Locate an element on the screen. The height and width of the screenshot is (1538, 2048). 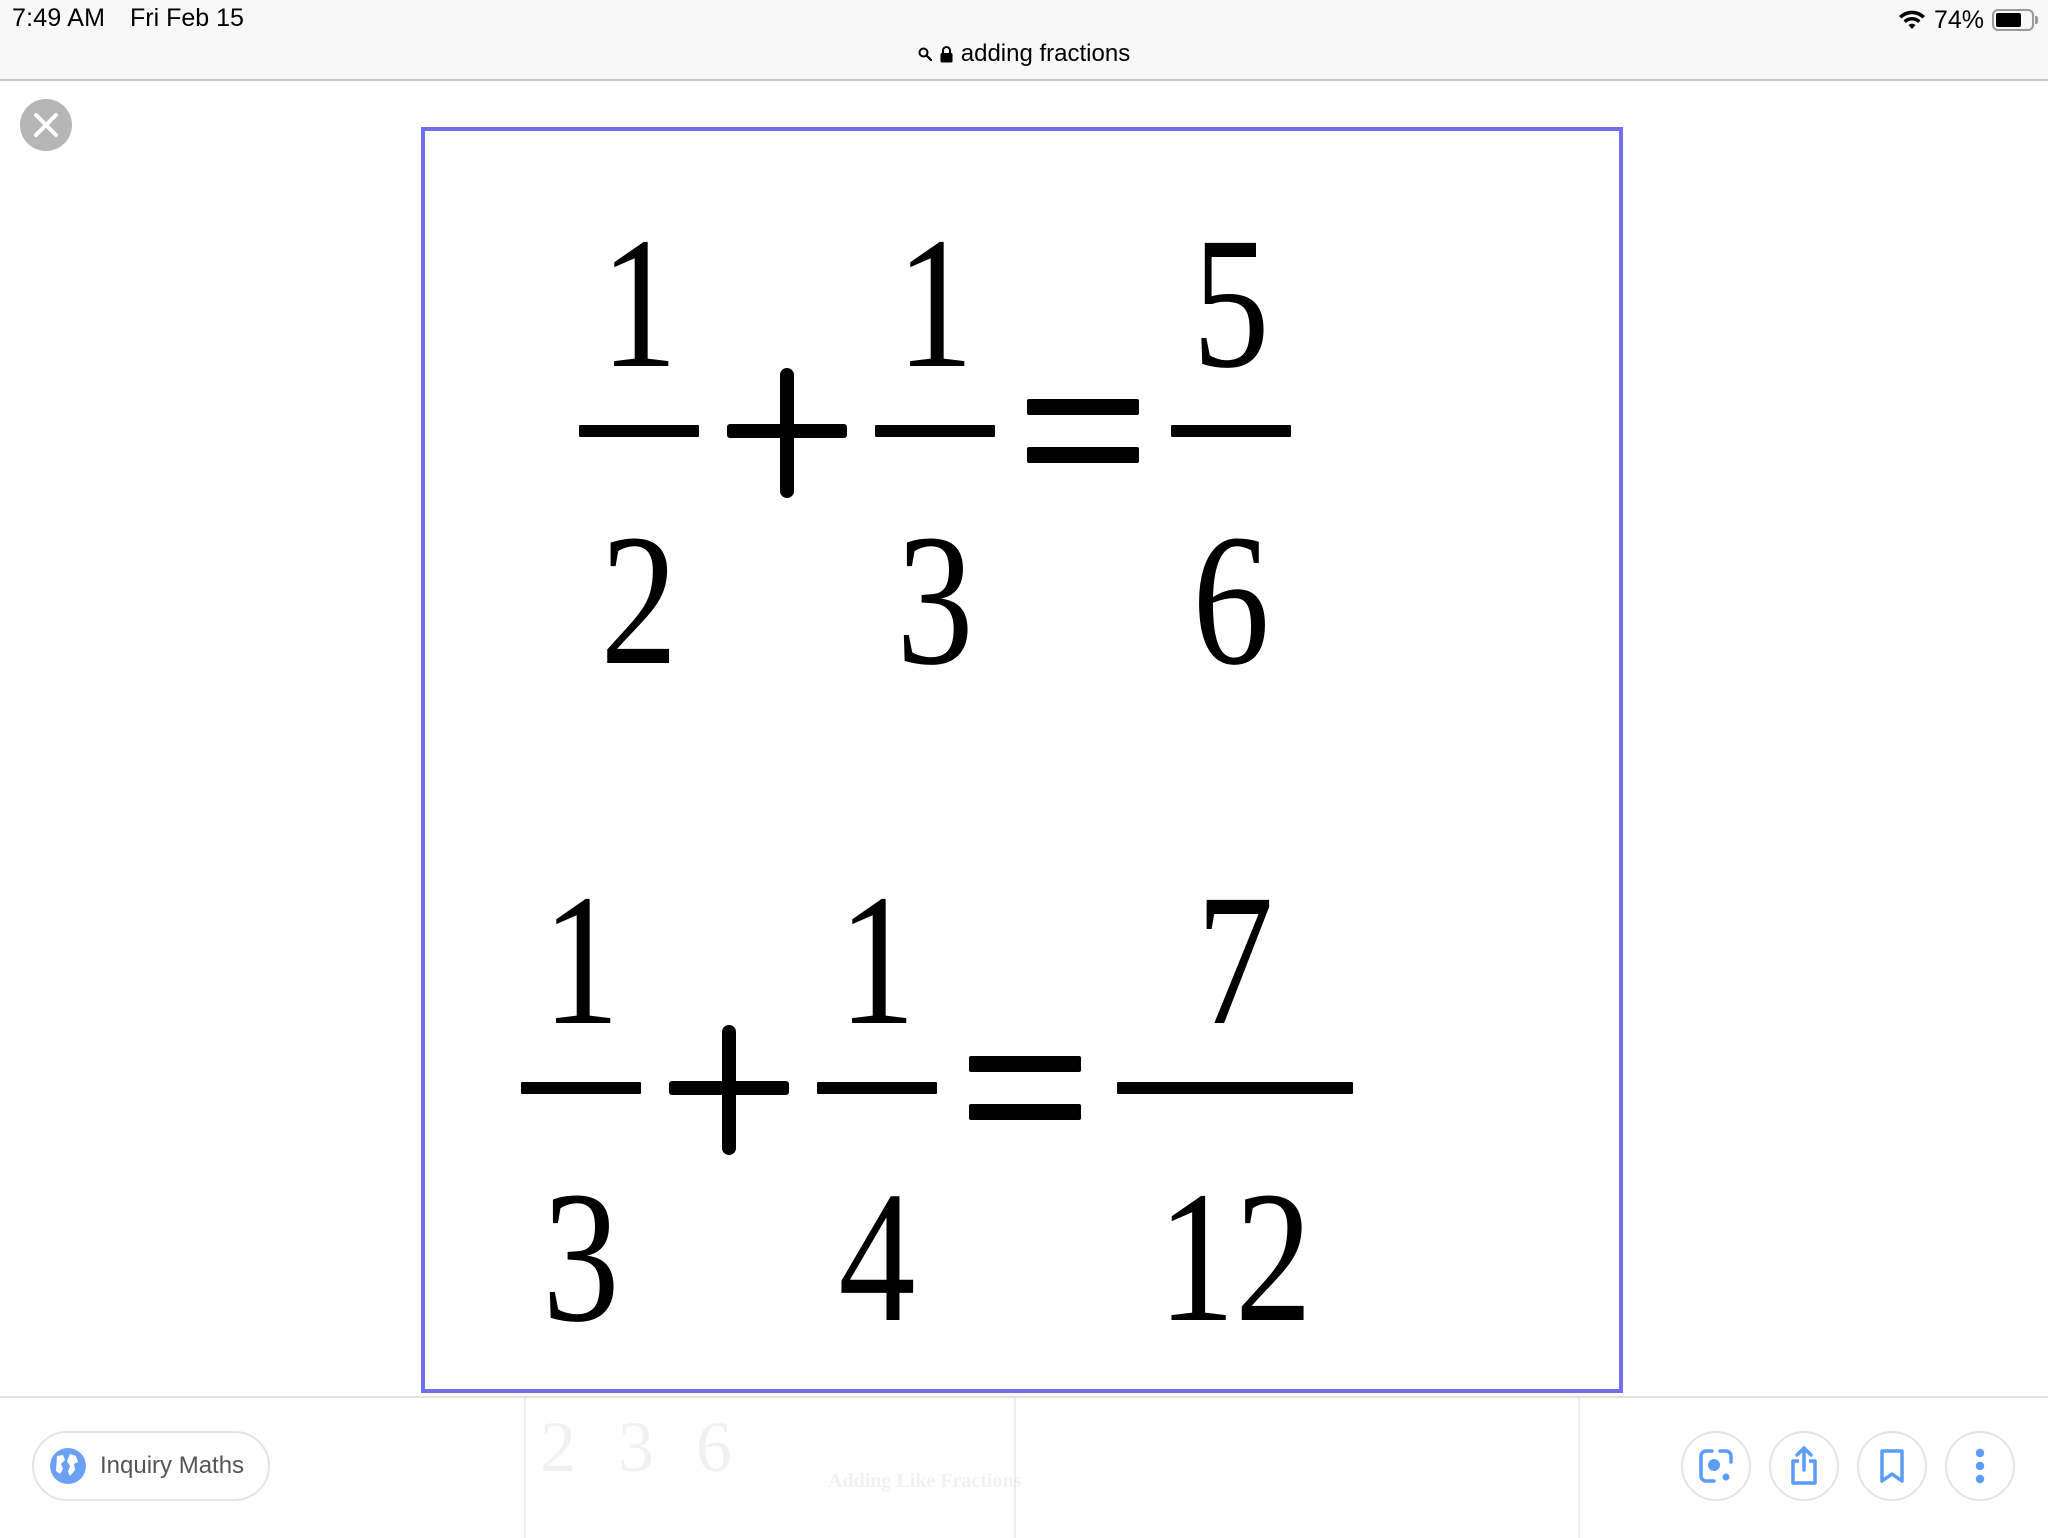
fraction-right-bar is located at coordinates (877, 1088).